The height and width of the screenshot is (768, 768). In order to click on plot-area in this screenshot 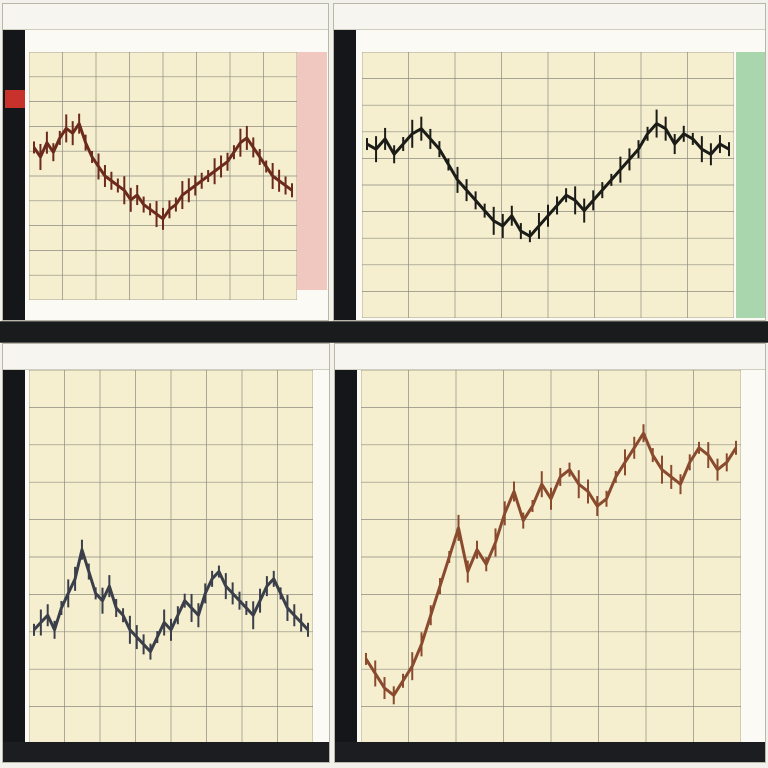, I will do `click(163, 176)`.